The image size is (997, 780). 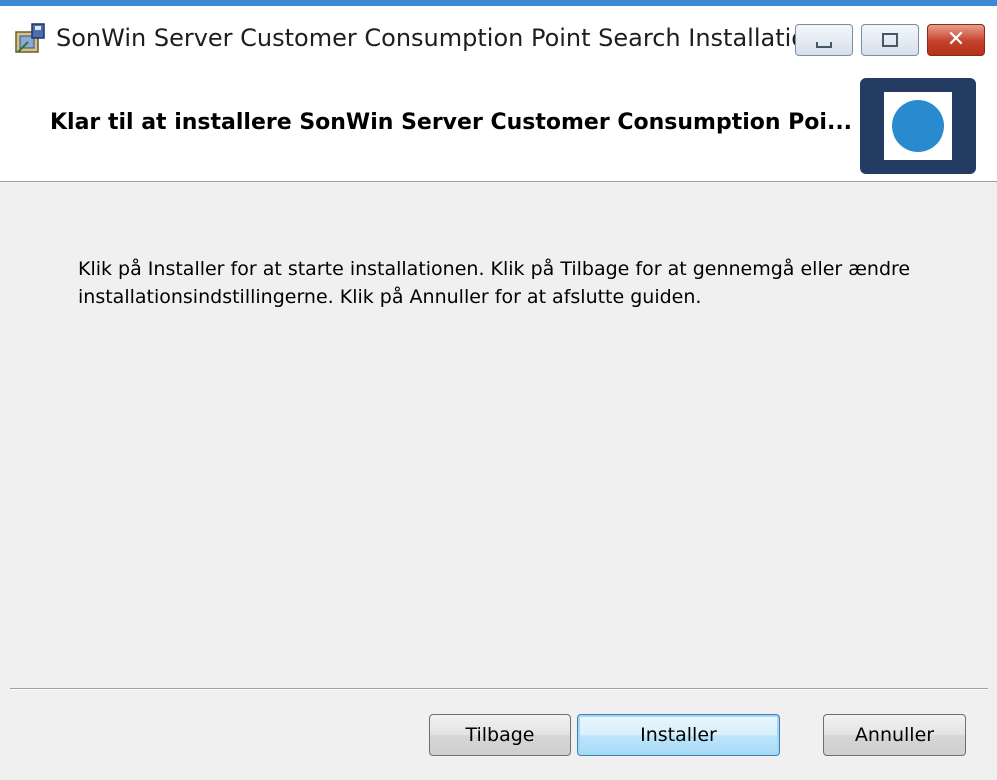 I want to click on logo-inner-square, so click(x=918, y=126).